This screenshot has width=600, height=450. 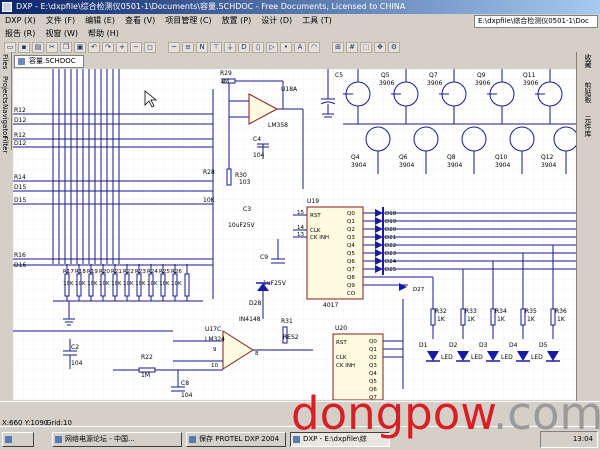 What do you see at coordinates (185, 383) in the screenshot?
I see `c8-ref: C8` at bounding box center [185, 383].